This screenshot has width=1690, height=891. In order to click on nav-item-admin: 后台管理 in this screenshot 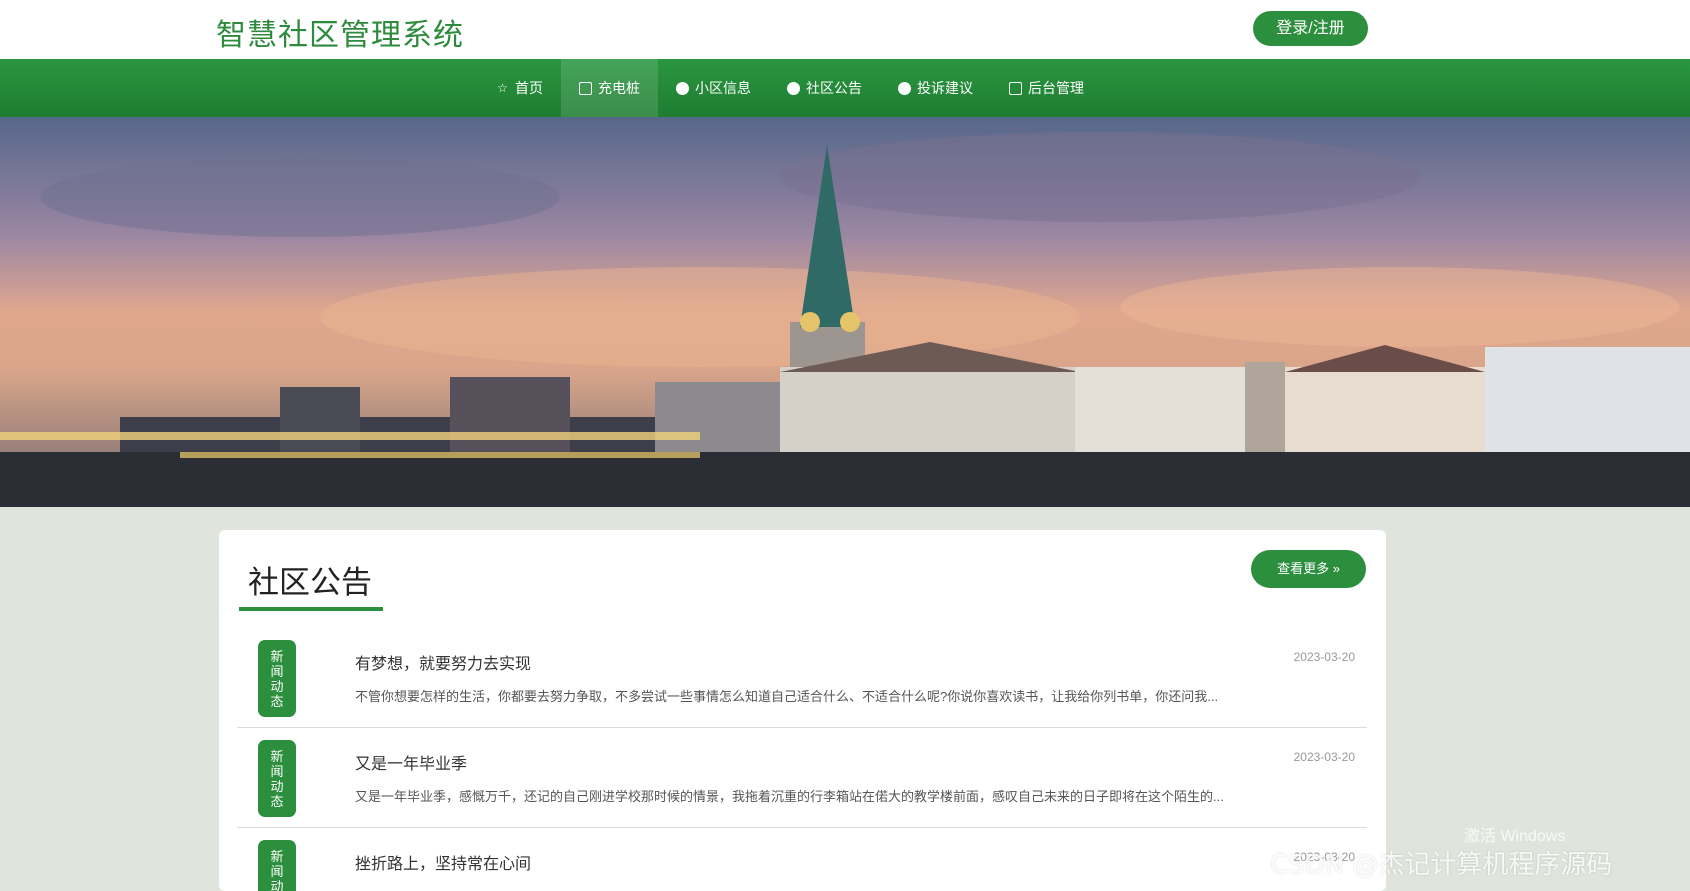, I will do `click(1046, 88)`.